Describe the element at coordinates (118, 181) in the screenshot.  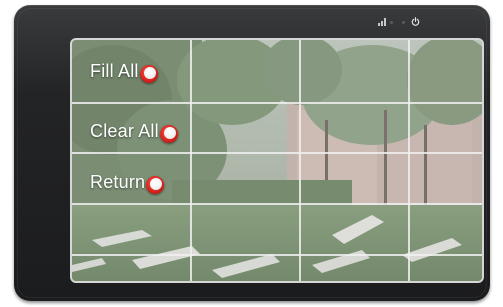
I see `return-label: Return` at that location.